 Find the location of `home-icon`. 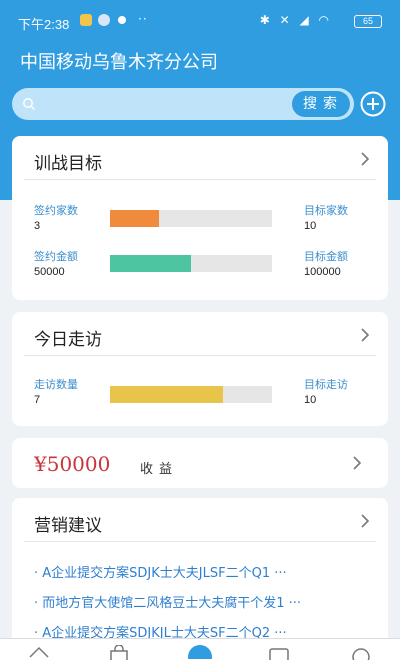

home-icon is located at coordinates (39, 652).